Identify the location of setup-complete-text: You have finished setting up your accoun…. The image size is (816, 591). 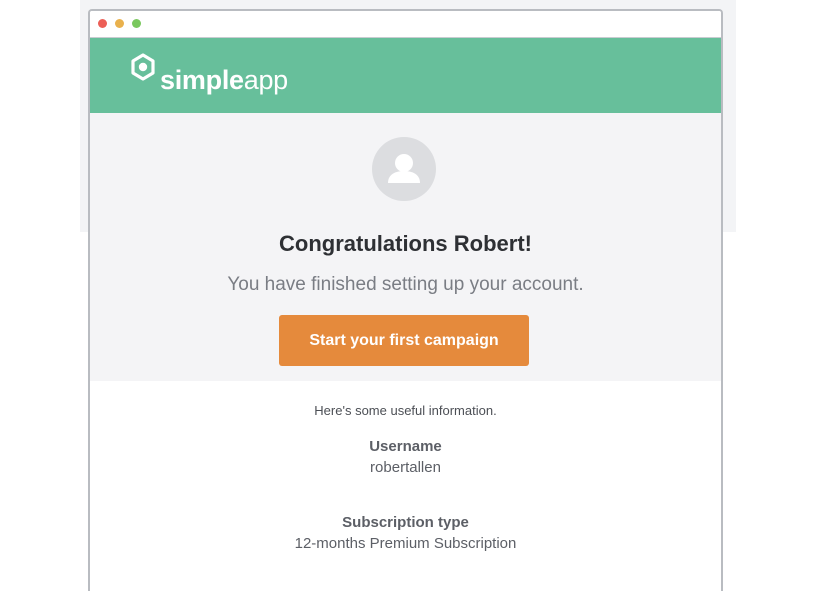
(405, 284).